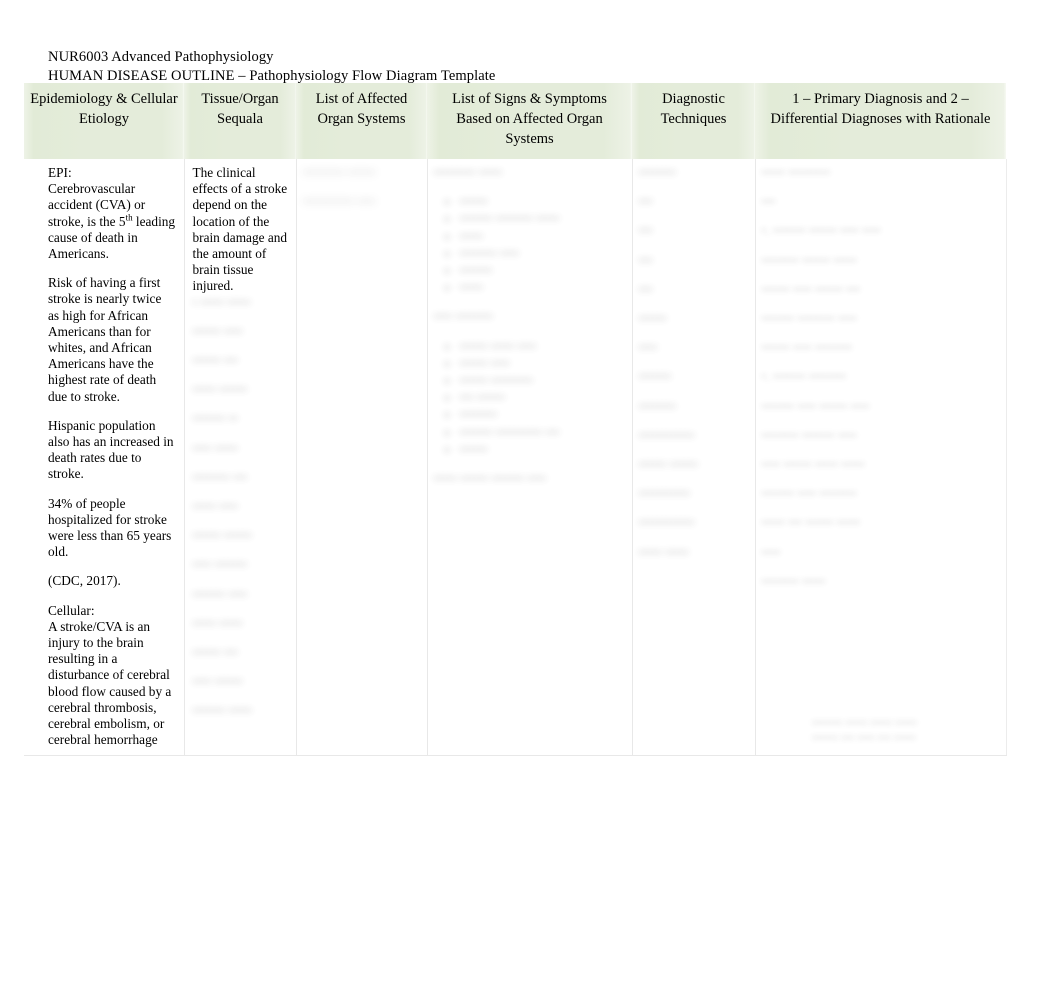  What do you see at coordinates (220, 390) in the screenshot?
I see `obscured-line: ••••• ••••••` at bounding box center [220, 390].